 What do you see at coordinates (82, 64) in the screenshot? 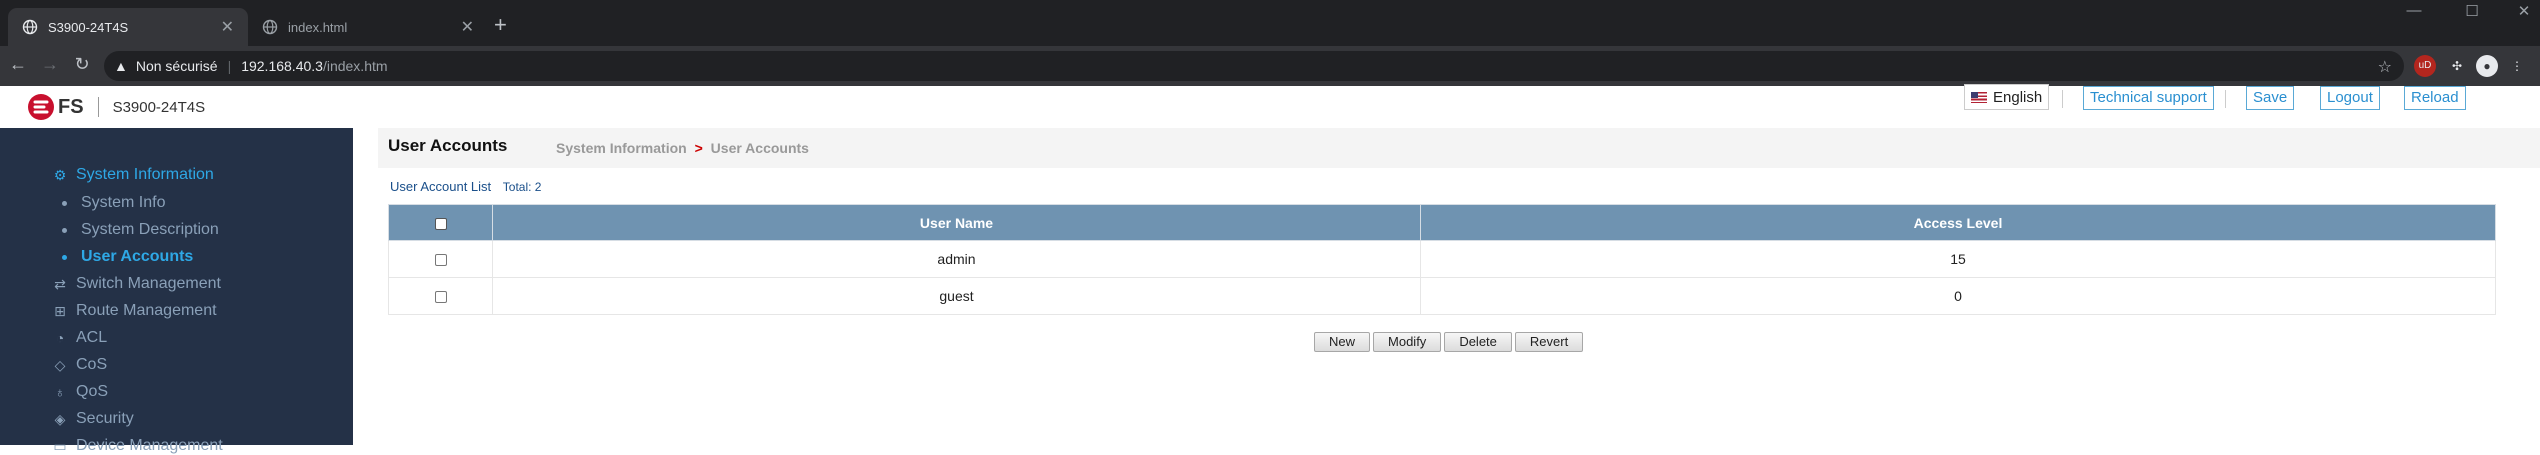
I see `reload-icon: ↻` at bounding box center [82, 64].